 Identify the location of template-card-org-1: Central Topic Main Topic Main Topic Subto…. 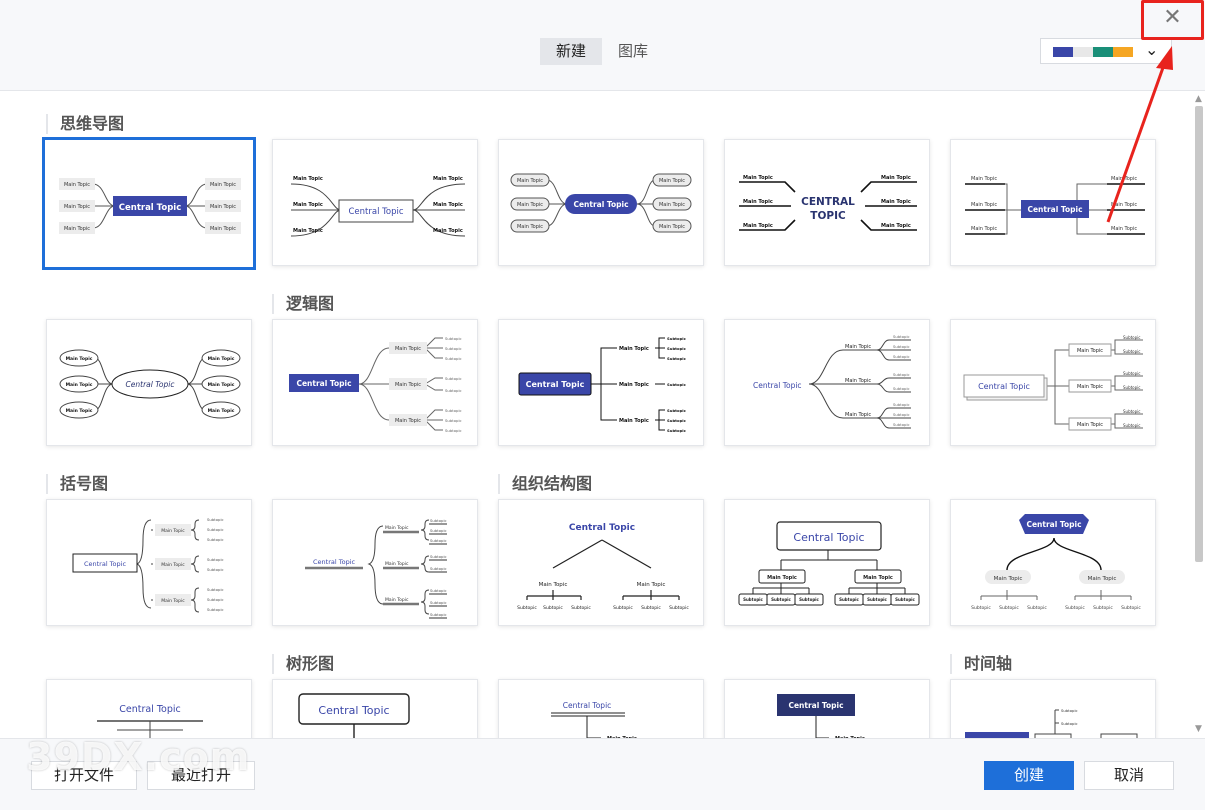
(601, 562).